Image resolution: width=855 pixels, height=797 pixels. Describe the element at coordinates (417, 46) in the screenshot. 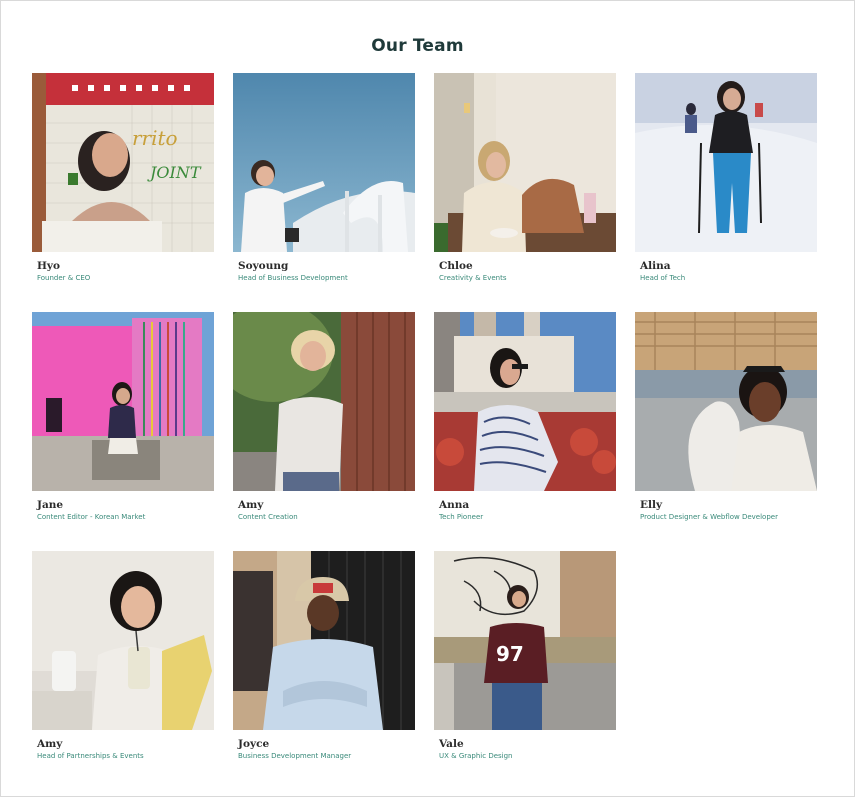

I see `page-title: Our Team` at that location.